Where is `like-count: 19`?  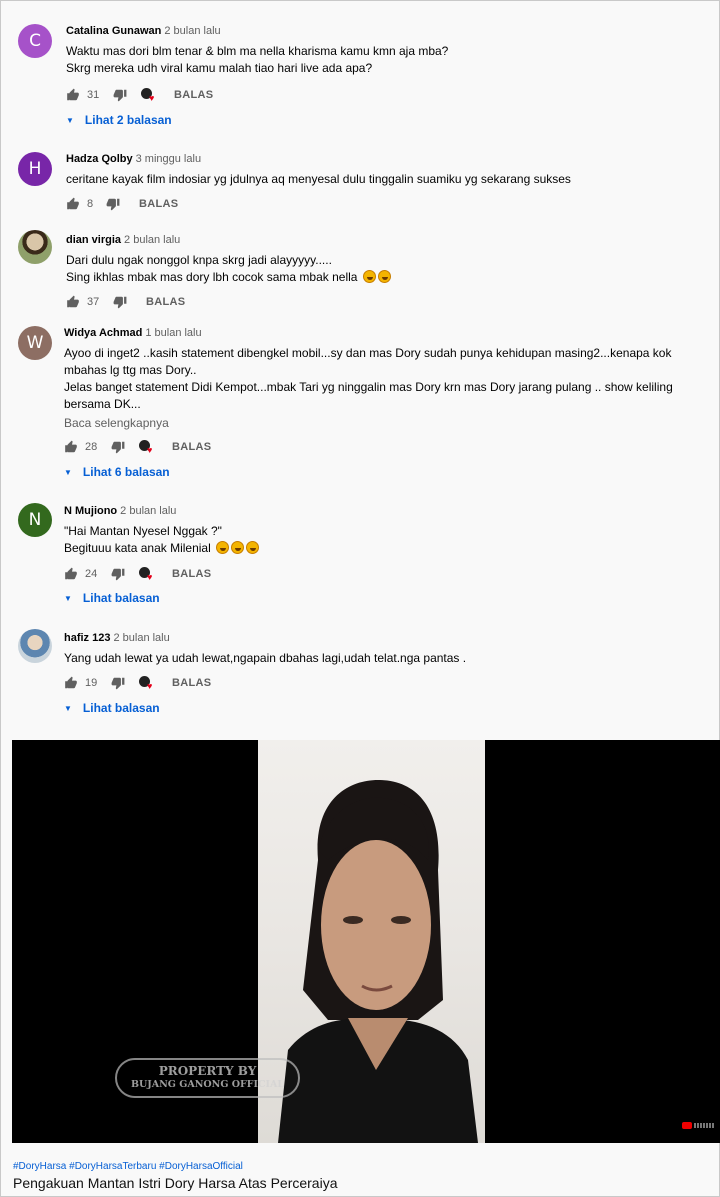 like-count: 19 is located at coordinates (91, 683).